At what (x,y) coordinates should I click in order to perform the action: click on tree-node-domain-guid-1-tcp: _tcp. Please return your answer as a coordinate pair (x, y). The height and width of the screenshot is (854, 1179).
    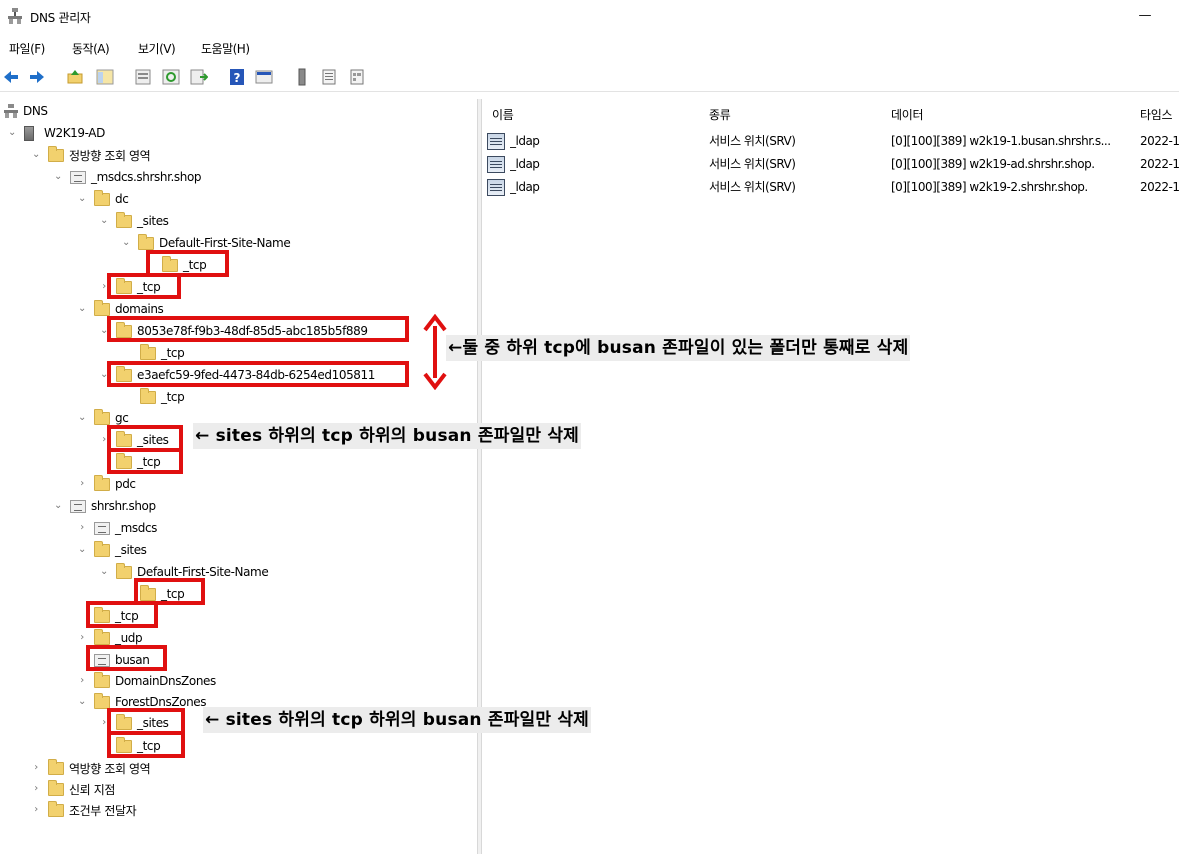
    Looking at the image, I should click on (162, 353).